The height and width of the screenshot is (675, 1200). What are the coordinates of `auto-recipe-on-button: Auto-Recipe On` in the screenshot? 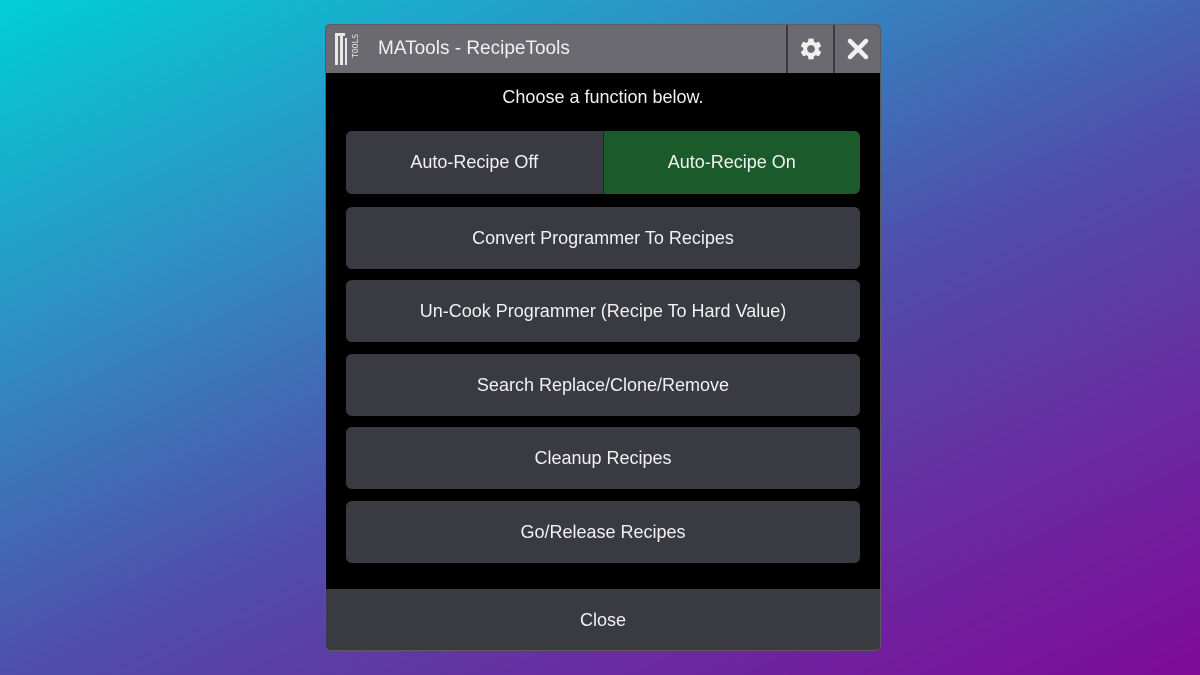 It's located at (731, 162).